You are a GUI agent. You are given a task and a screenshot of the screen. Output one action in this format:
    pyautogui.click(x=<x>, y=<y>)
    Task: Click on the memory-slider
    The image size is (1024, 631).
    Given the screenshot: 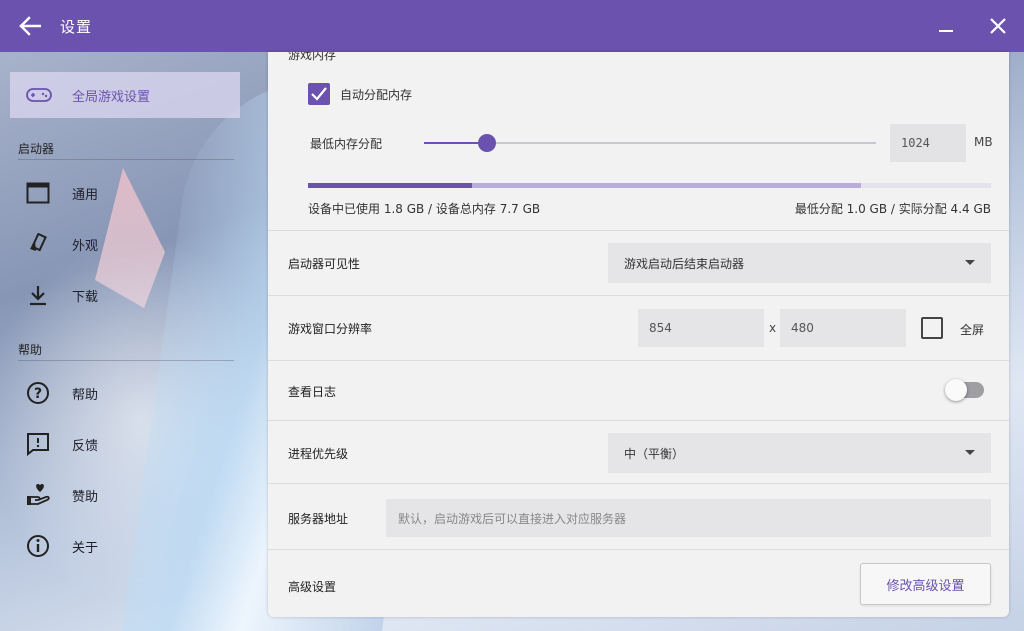 What is the action you would take?
    pyautogui.click(x=650, y=143)
    